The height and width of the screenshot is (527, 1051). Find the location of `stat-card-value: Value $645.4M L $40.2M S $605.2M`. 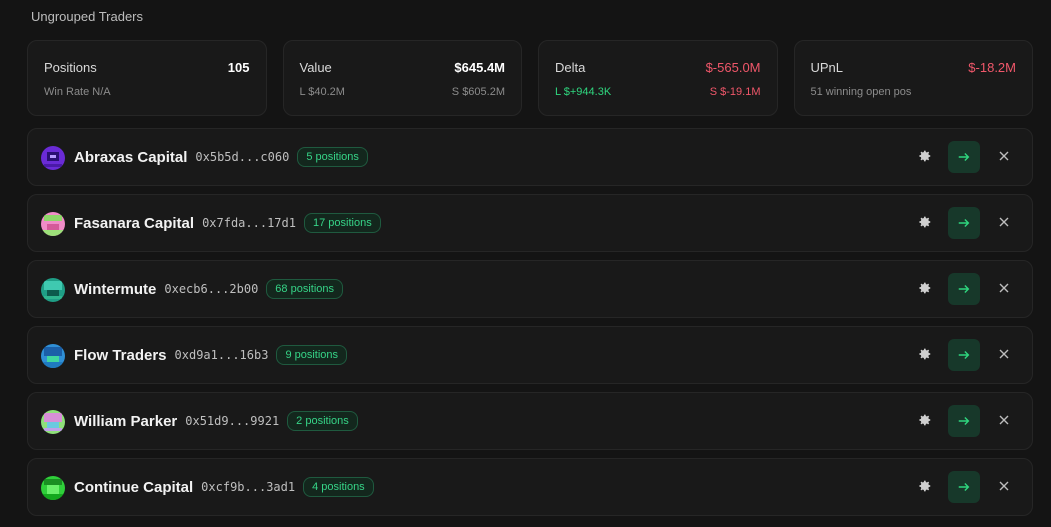

stat-card-value: Value $645.4M L $40.2M S $605.2M is located at coordinates (402, 78).